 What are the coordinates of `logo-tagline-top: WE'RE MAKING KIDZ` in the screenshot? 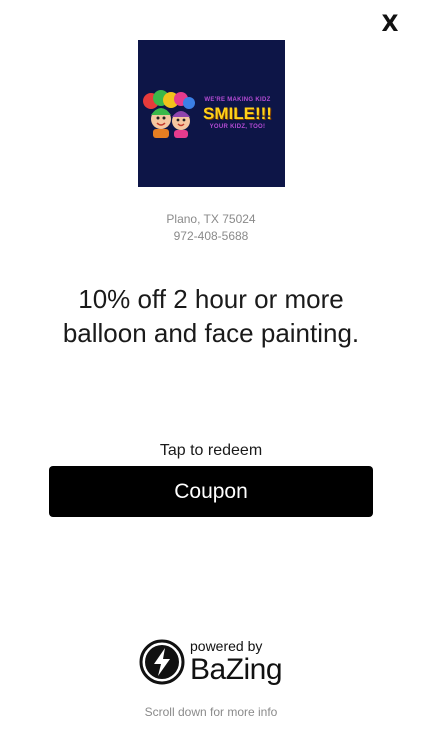 It's located at (237, 100).